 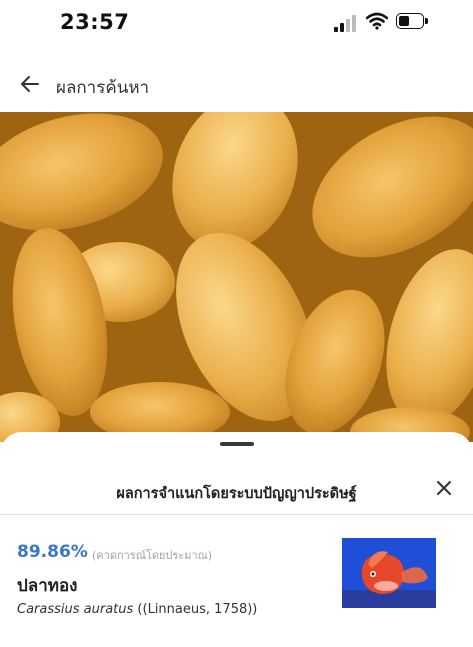 I want to click on page-title: ผลการค้นหา, so click(x=103, y=88).